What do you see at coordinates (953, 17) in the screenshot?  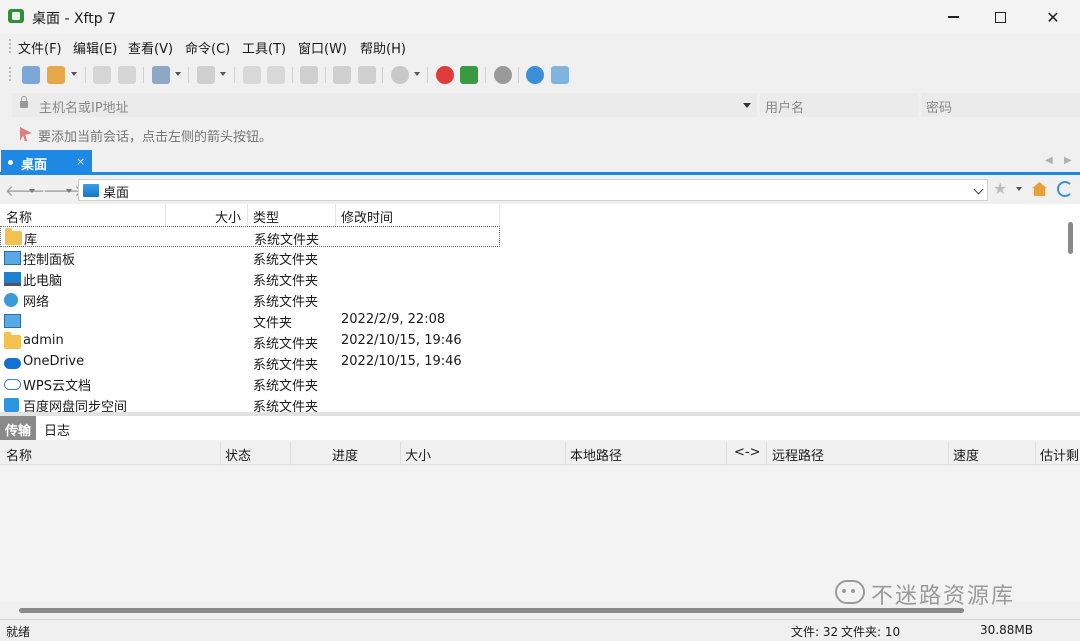 I see `minimize-button` at bounding box center [953, 17].